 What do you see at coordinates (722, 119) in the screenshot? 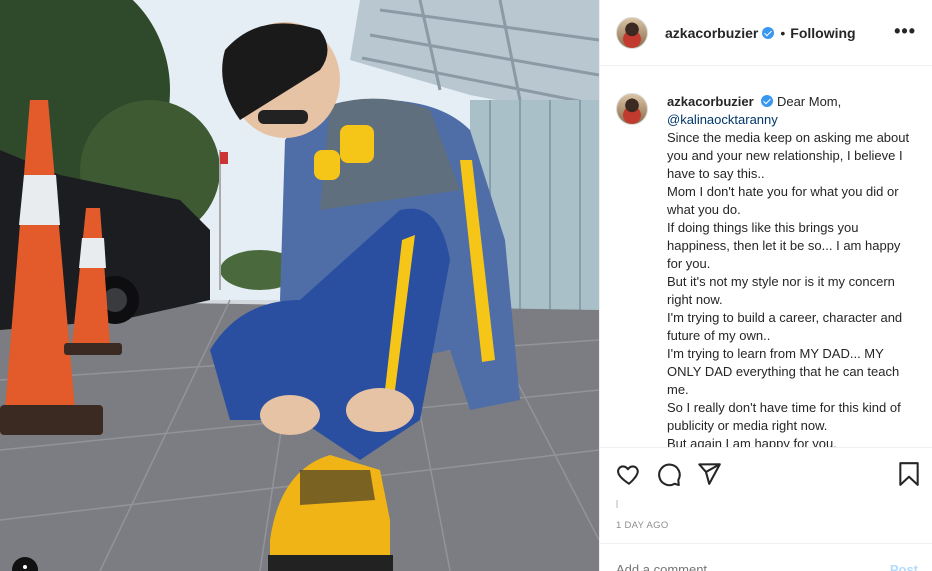
I see `caption-mention-link: @kalinaocktaranny` at bounding box center [722, 119].